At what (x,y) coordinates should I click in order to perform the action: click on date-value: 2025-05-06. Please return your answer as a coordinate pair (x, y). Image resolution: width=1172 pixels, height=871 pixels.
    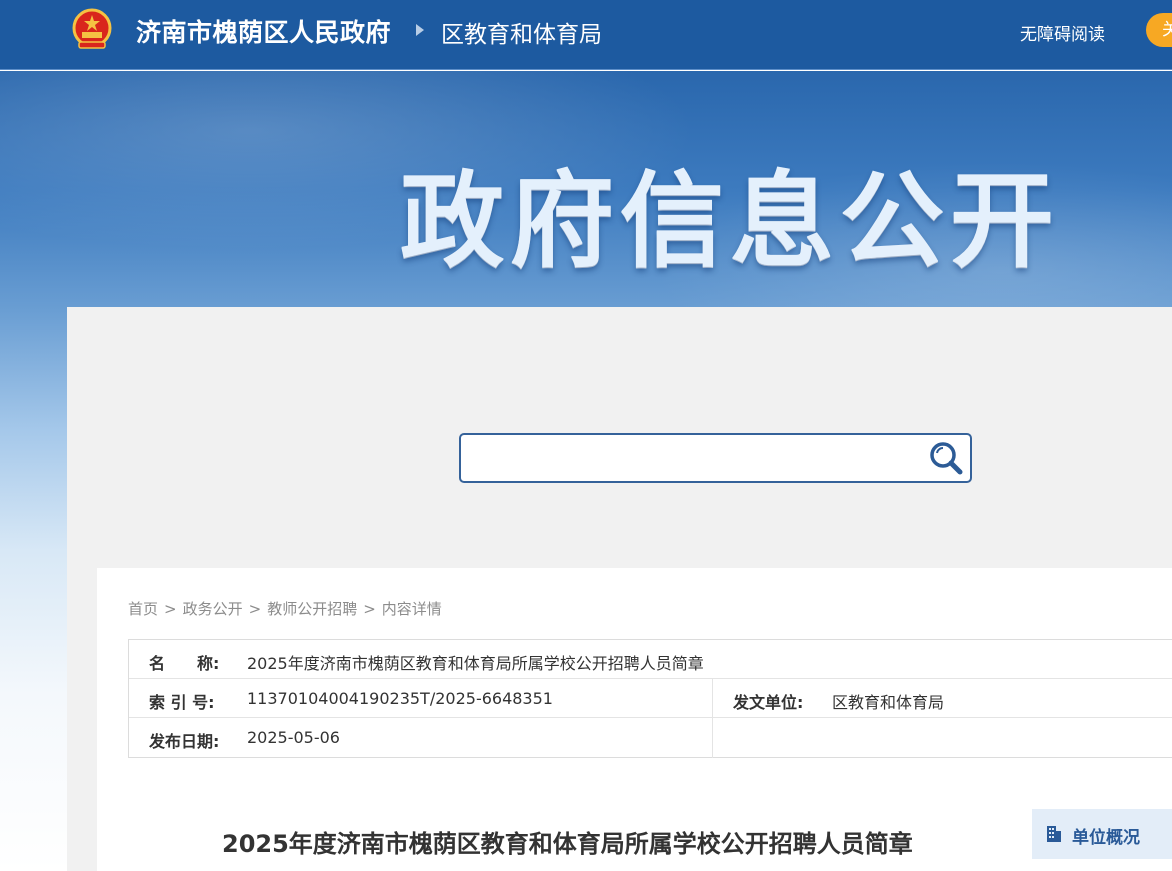
    Looking at the image, I should click on (293, 737).